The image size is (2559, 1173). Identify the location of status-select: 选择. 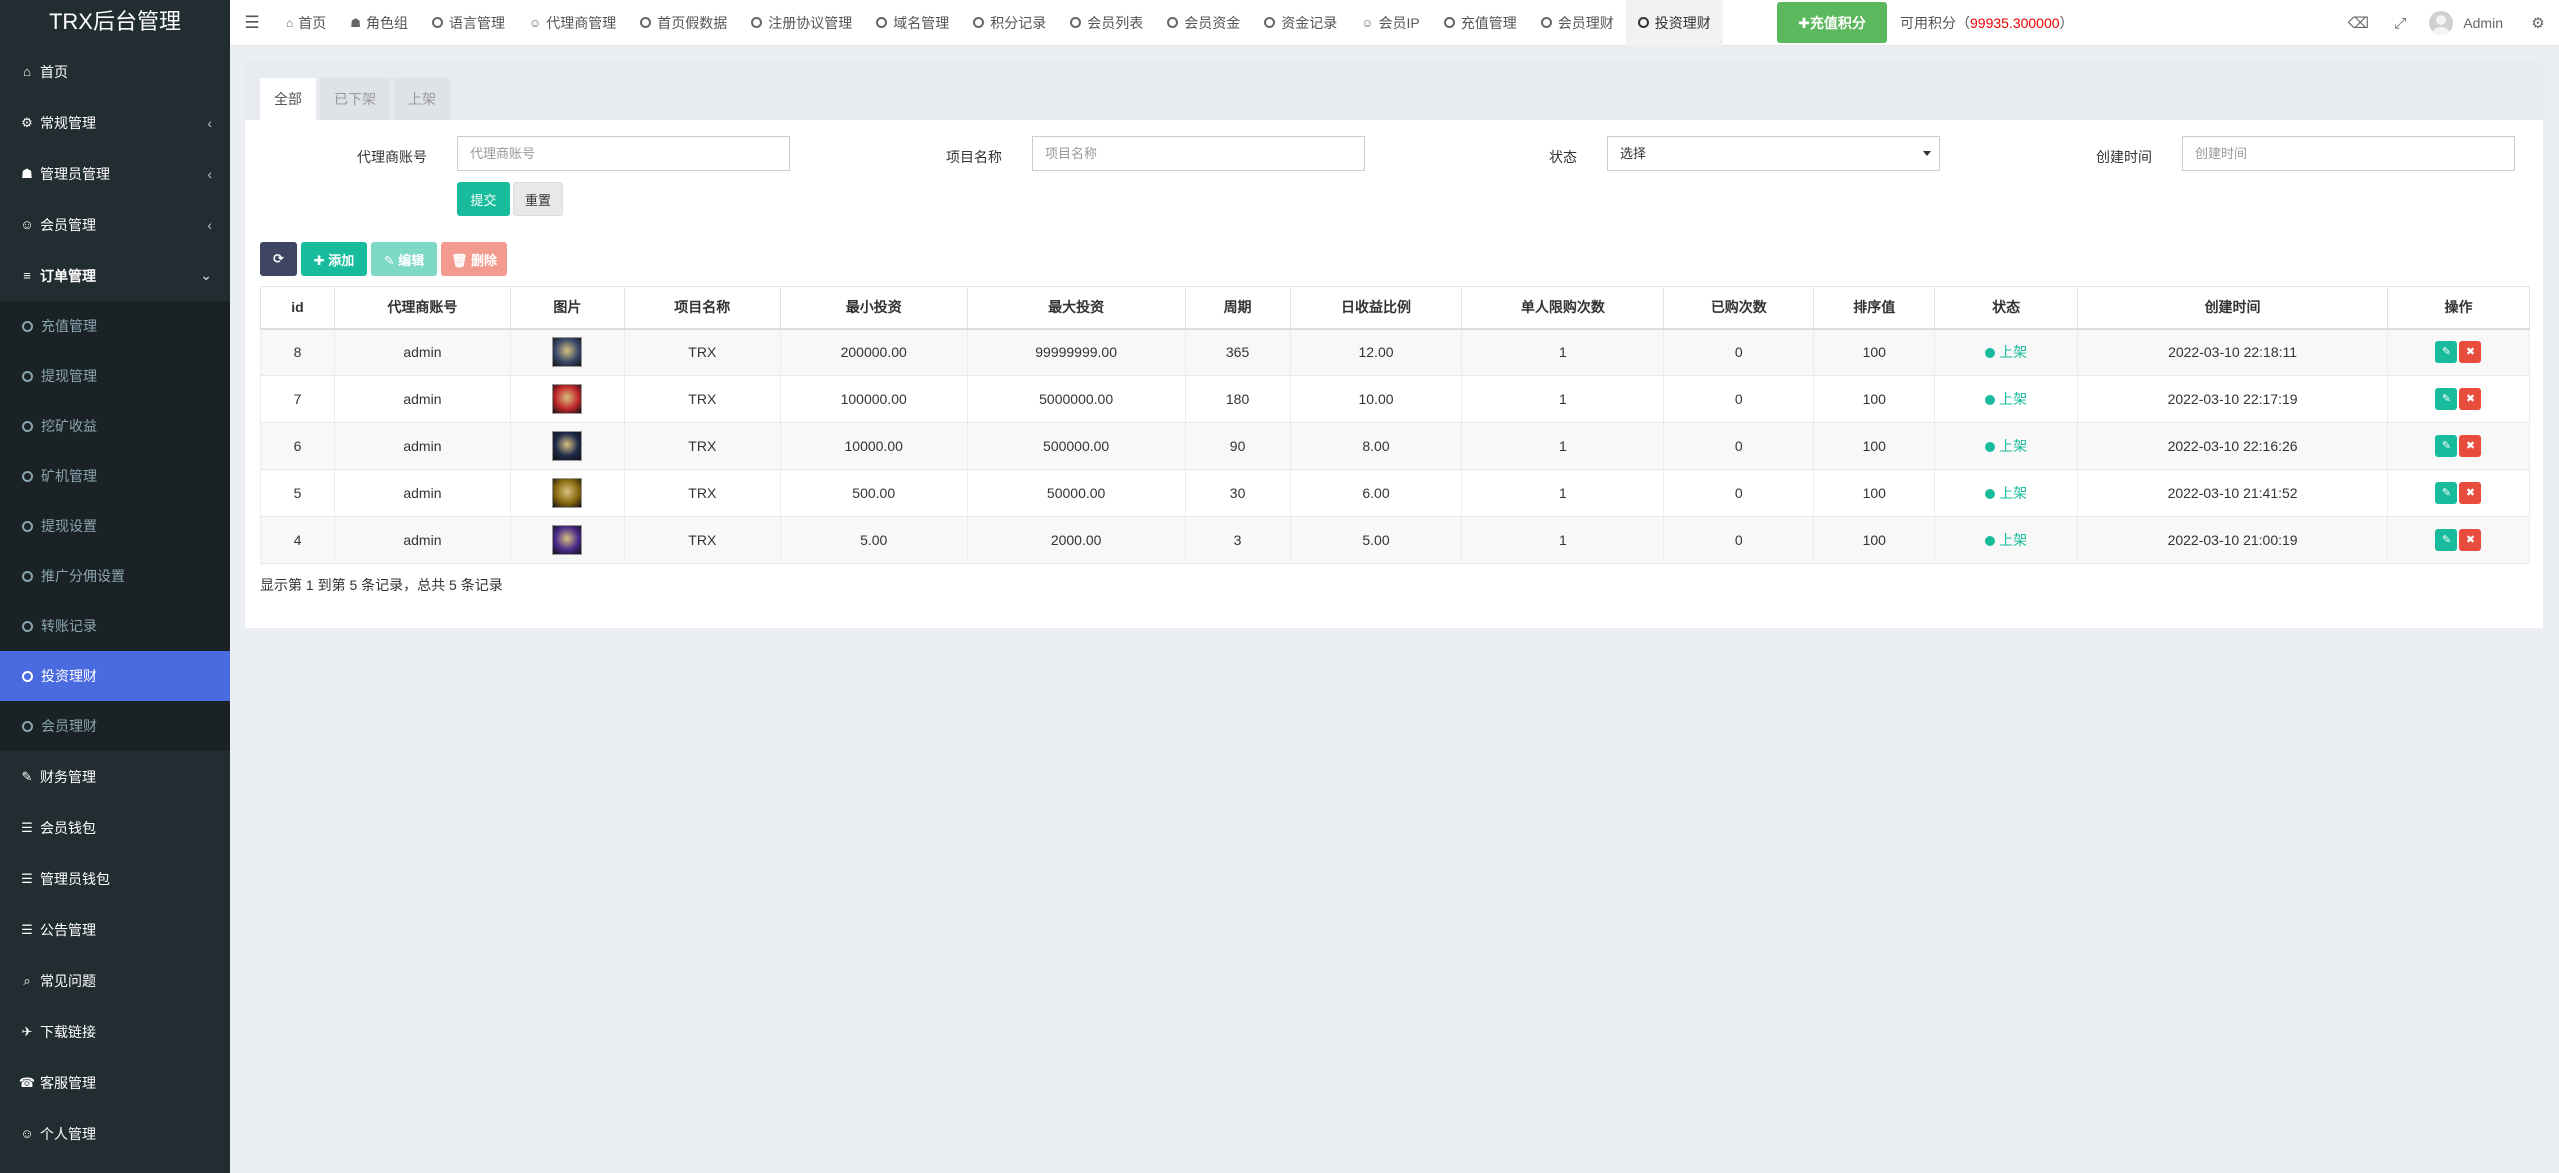
(1773, 153).